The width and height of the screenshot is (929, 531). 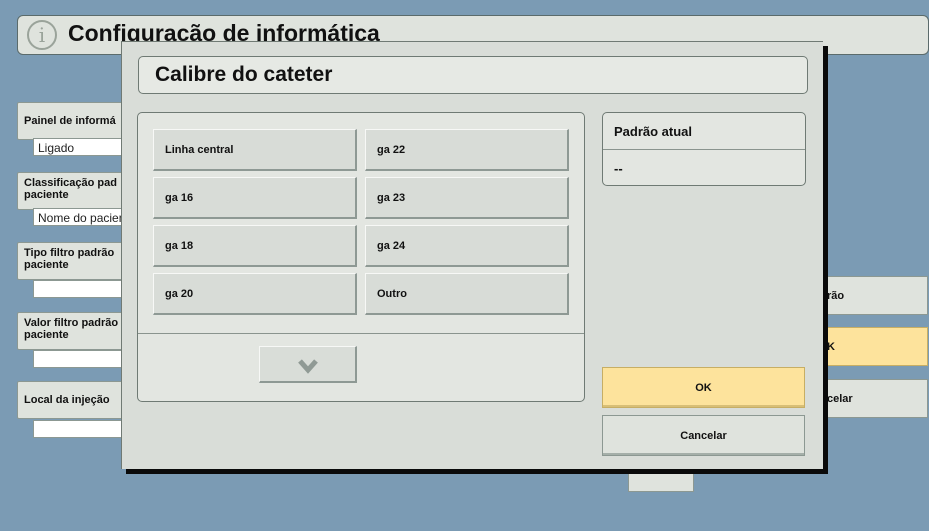 I want to click on bg-item-informatics-panel: Painel de informá, so click(x=72, y=121).